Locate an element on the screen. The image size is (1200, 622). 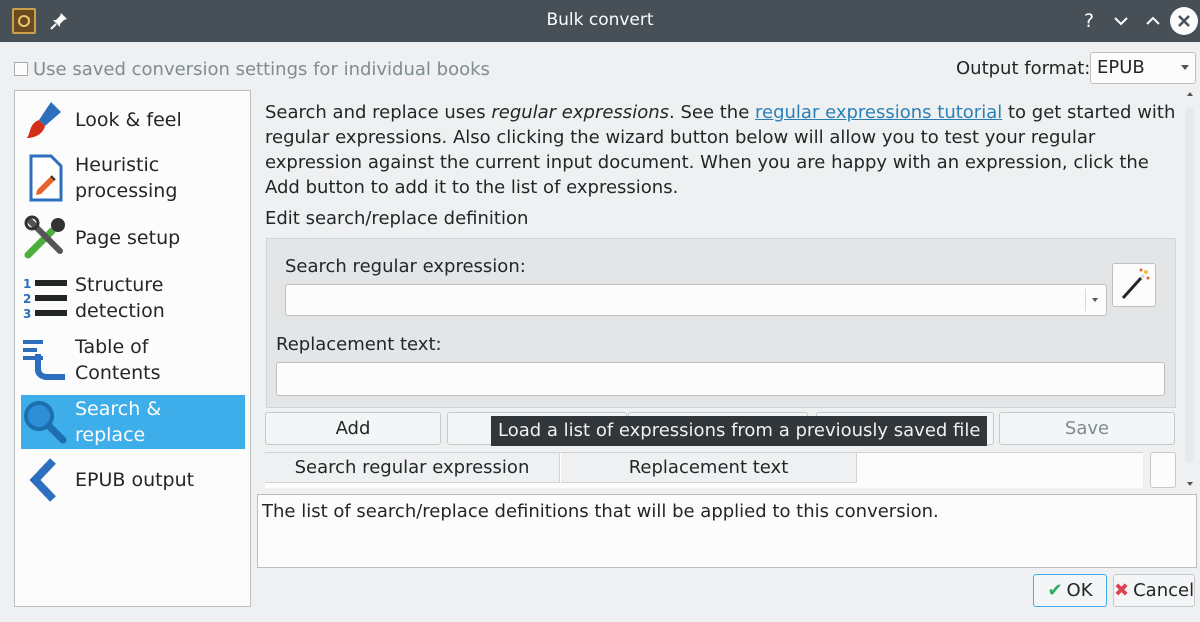
sidebar-item-label: Heuristic processing is located at coordinates (126, 178).